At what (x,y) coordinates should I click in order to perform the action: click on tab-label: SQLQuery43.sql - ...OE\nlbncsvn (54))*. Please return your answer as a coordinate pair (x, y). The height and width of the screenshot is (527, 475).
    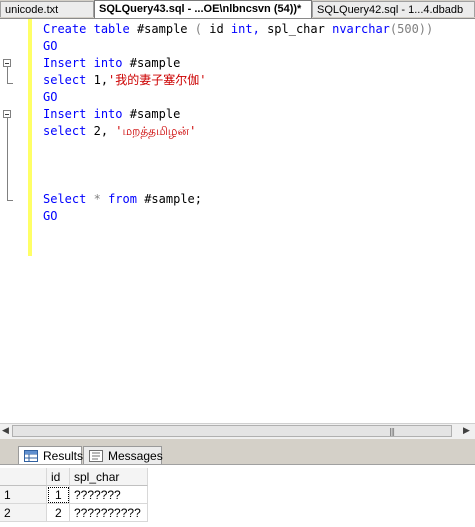
    Looking at the image, I should click on (200, 9).